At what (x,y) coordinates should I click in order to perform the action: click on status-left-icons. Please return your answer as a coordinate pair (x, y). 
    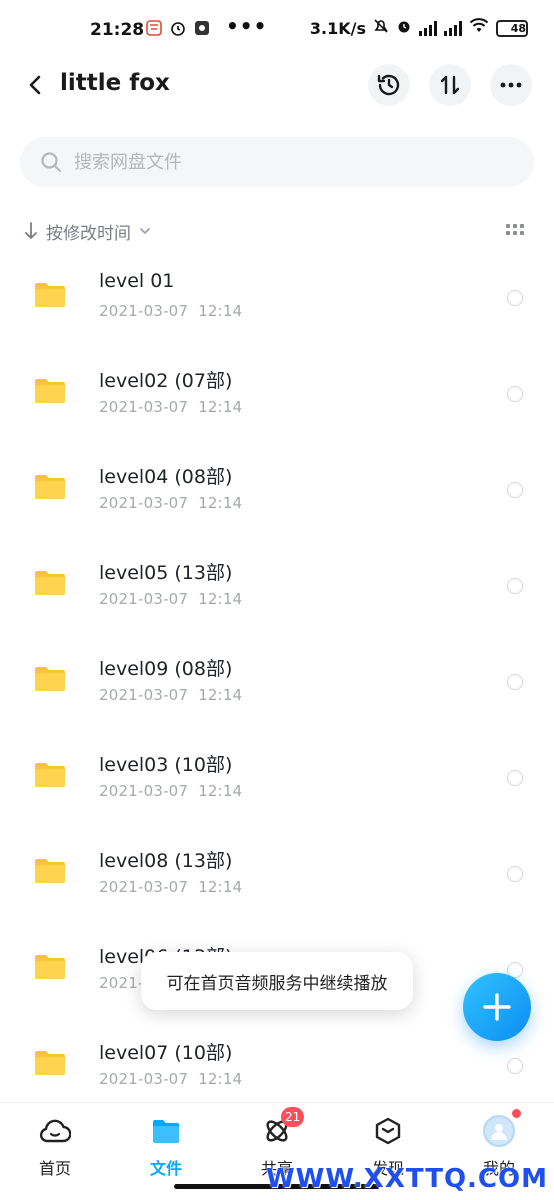
    Looking at the image, I should click on (178, 28).